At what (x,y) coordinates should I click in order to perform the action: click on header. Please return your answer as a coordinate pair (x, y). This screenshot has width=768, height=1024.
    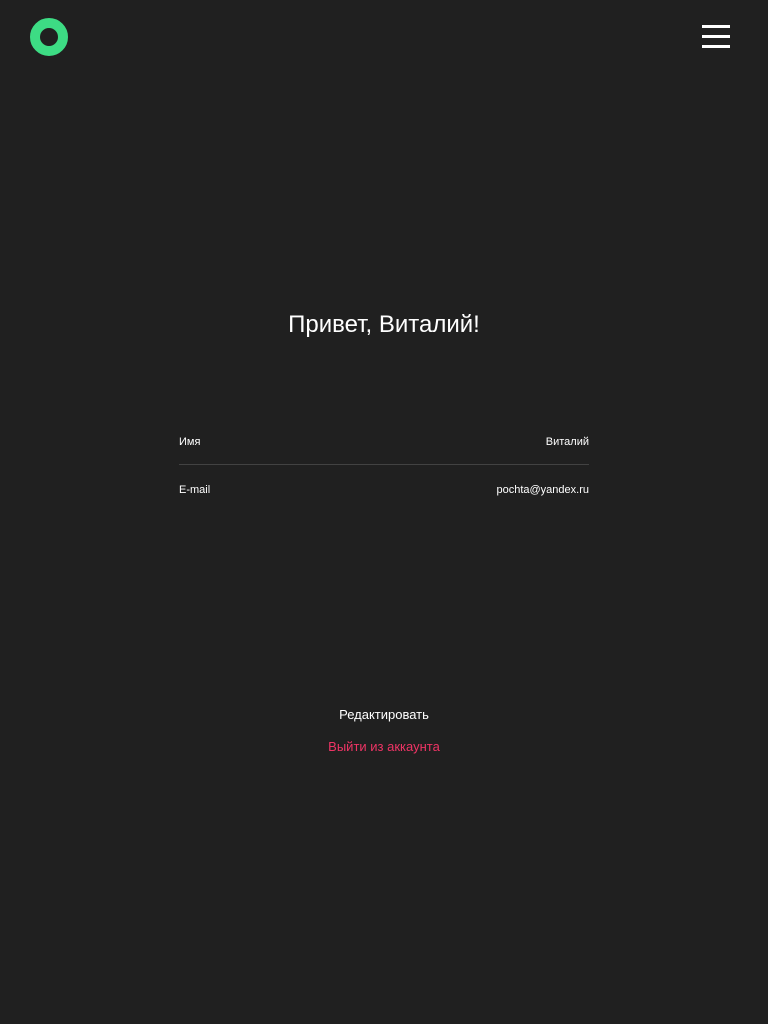
    Looking at the image, I should click on (384, 37).